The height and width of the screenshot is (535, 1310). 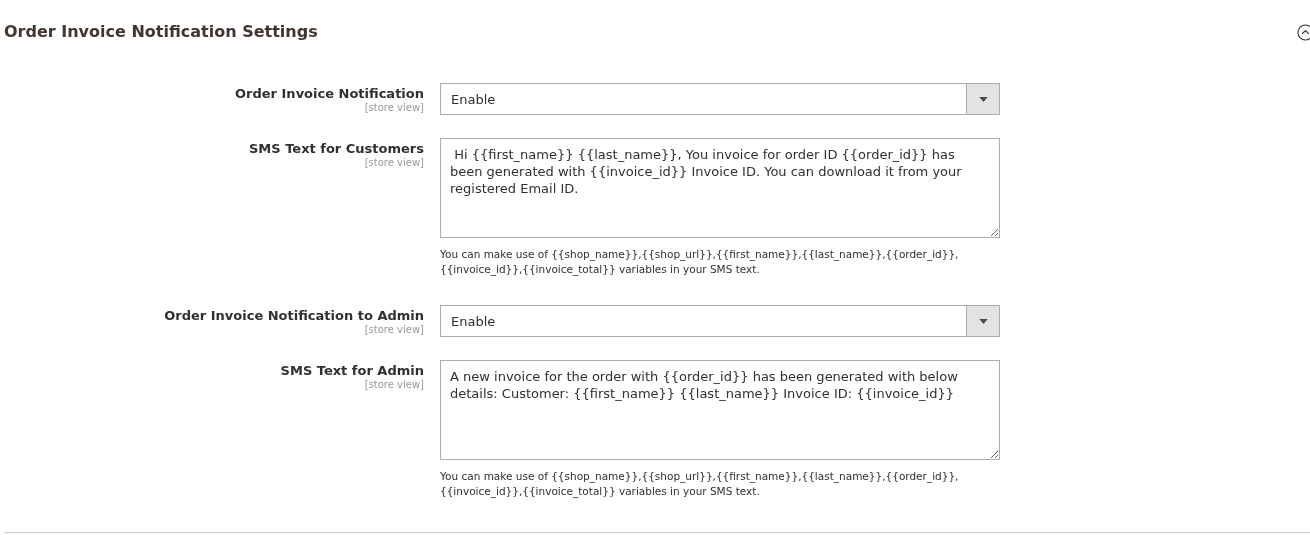 I want to click on field-label: SMS Text for Customers, so click(x=336, y=148).